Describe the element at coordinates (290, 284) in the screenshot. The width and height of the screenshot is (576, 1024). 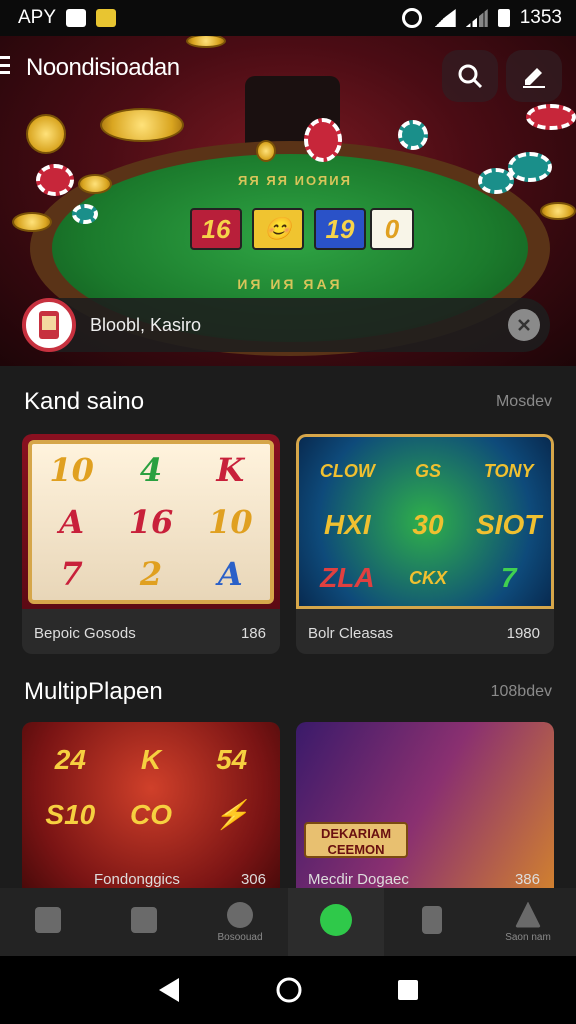
I see `felt-text-bottom: ИЯ ИЯ ЯАЯ` at that location.